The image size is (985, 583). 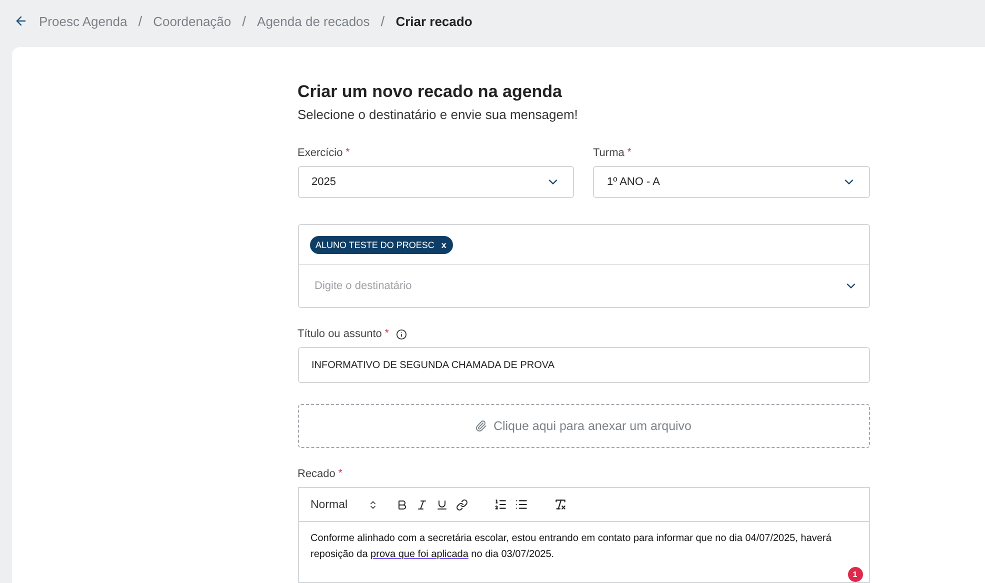 What do you see at coordinates (442, 504) in the screenshot?
I see `underline-button` at bounding box center [442, 504].